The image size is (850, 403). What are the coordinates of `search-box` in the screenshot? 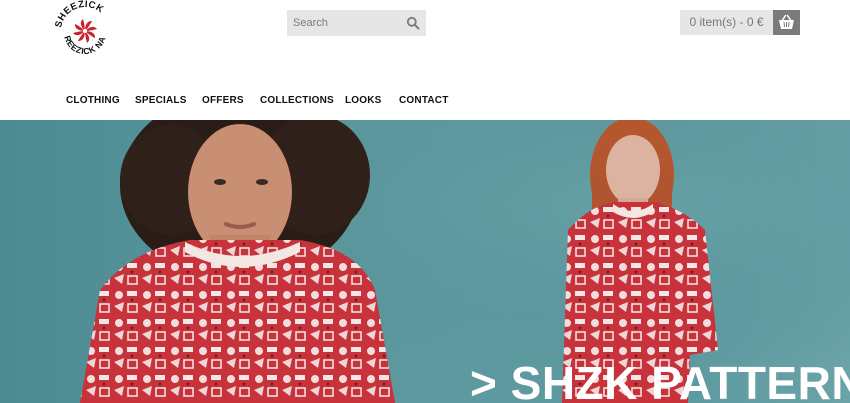 It's located at (356, 23).